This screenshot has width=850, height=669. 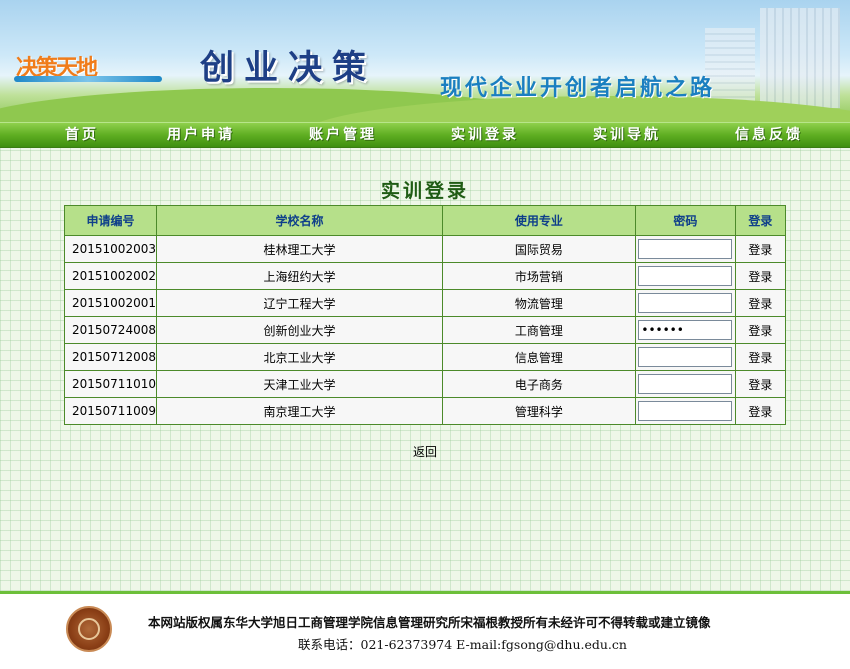 I want to click on column-header-password: 密码, so click(x=685, y=220).